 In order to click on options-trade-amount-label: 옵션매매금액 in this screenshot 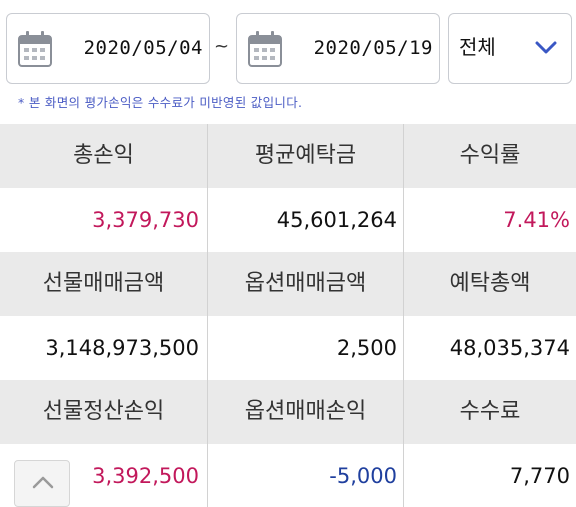, I will do `click(305, 283)`.